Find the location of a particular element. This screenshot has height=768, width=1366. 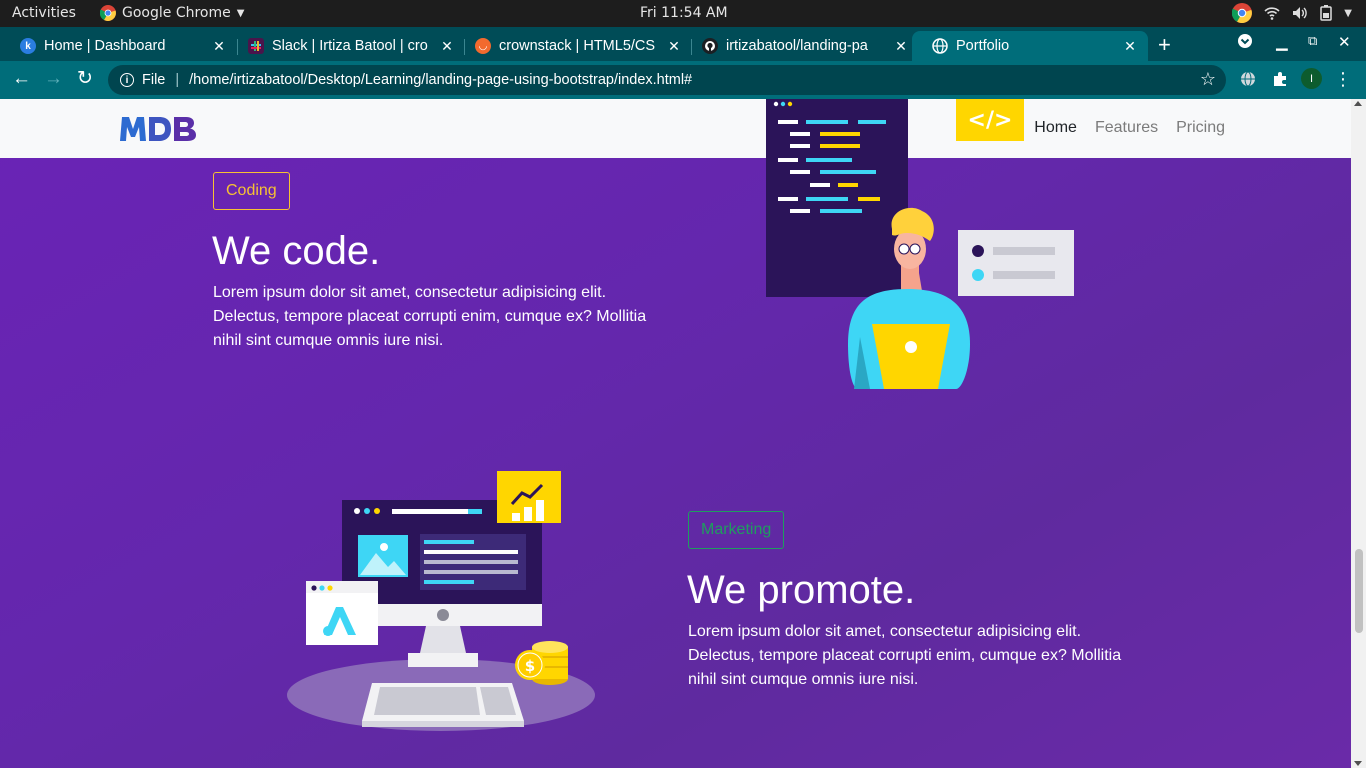

page-scrollbar is located at coordinates (1358, 433).